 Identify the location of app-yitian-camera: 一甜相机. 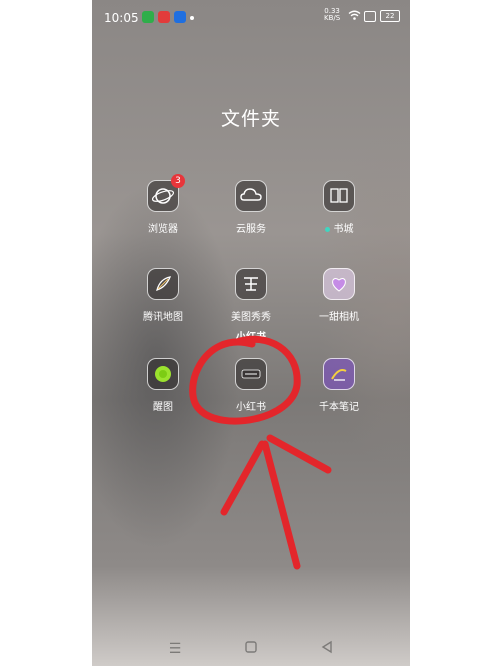
(339, 295).